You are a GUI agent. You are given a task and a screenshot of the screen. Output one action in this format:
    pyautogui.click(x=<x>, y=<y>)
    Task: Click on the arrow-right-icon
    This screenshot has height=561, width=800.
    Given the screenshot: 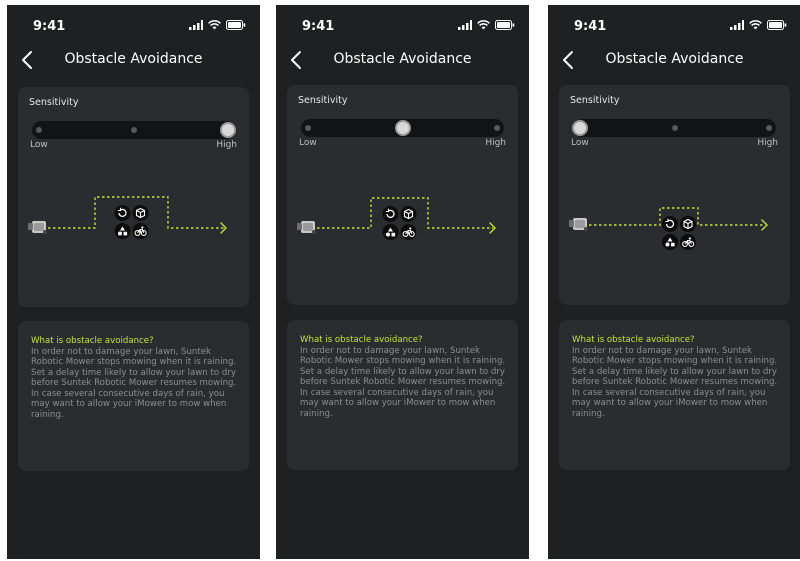 What is the action you would take?
    pyautogui.click(x=764, y=225)
    